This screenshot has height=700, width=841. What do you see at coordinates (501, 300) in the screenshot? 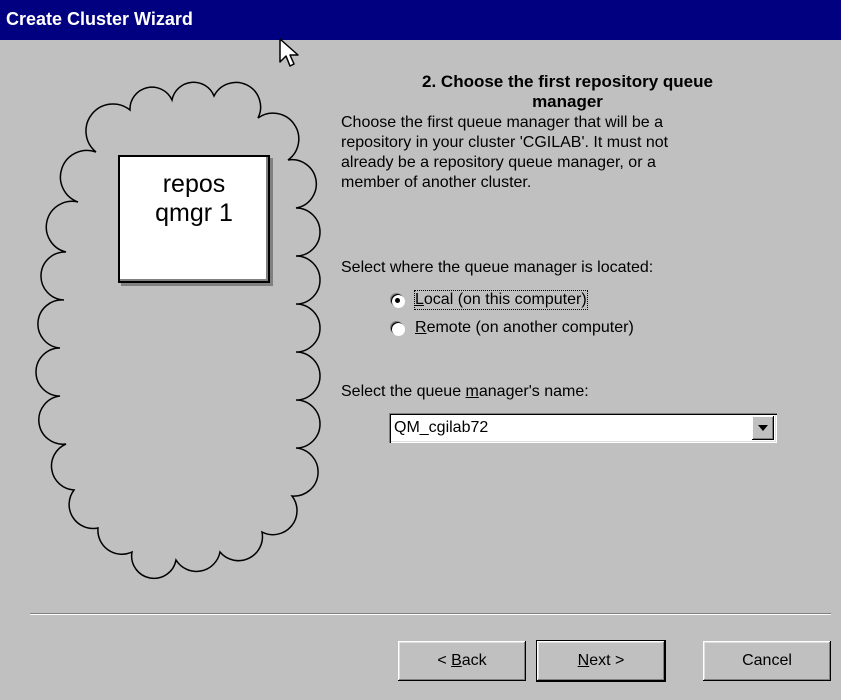
I see `radio-local-label: Local (on this computer)` at bounding box center [501, 300].